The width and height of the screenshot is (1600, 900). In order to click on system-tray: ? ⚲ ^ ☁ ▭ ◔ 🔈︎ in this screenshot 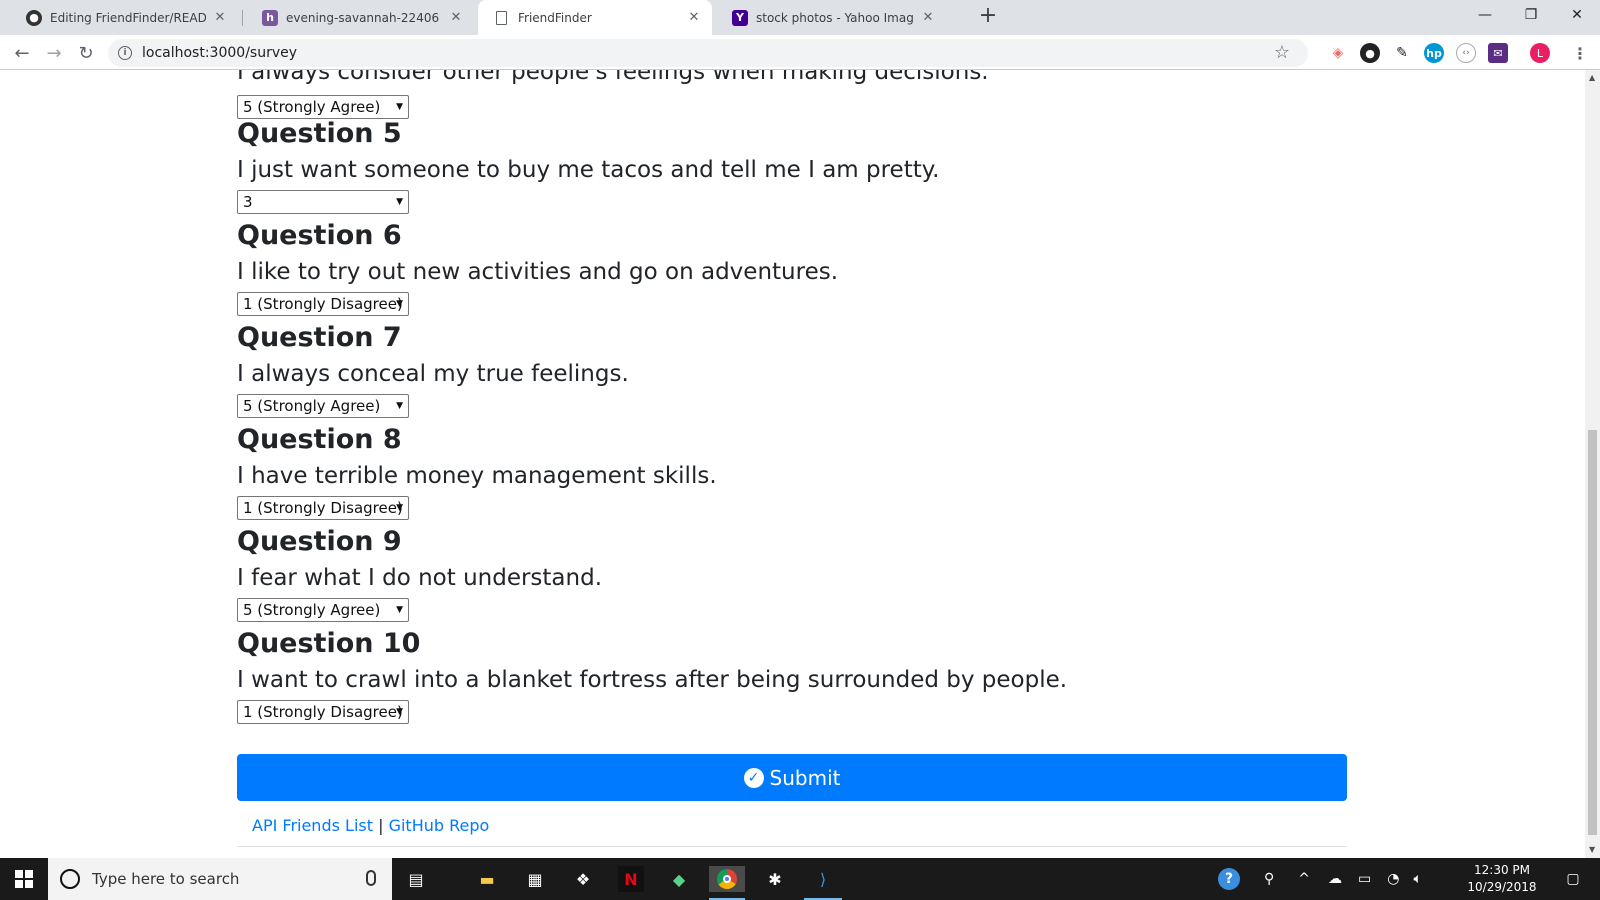, I will do `click(1320, 879)`.